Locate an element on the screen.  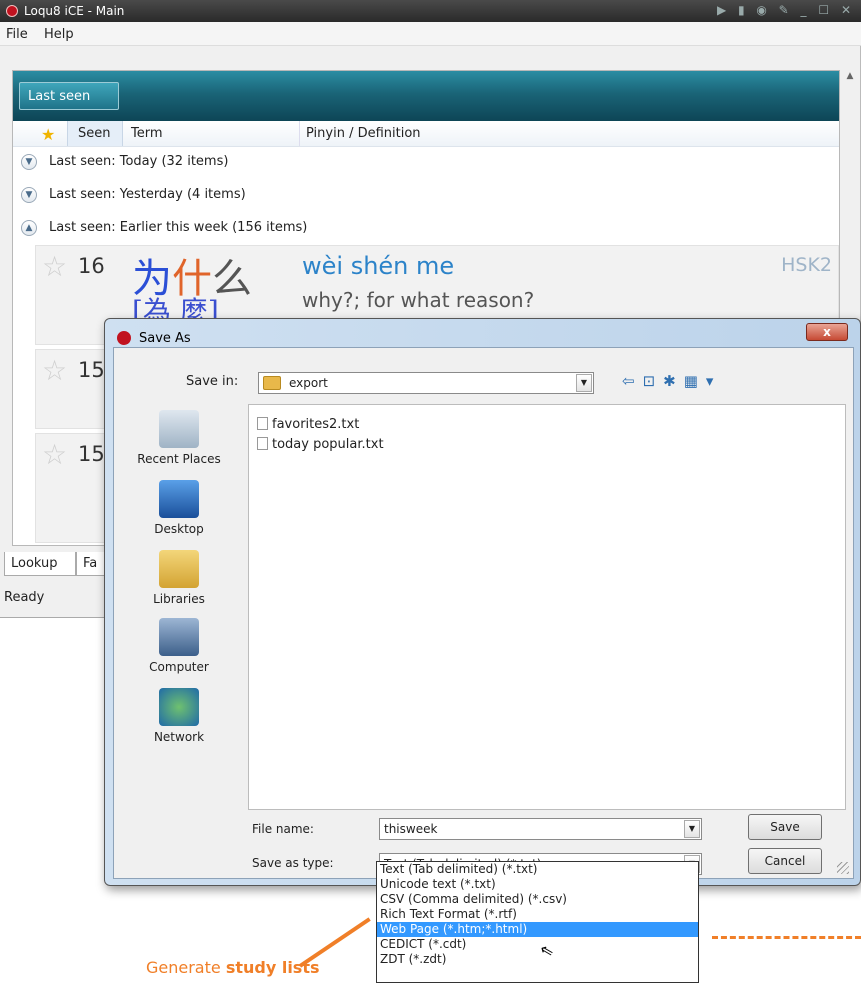
column-term: Term is located at coordinates (147, 133).